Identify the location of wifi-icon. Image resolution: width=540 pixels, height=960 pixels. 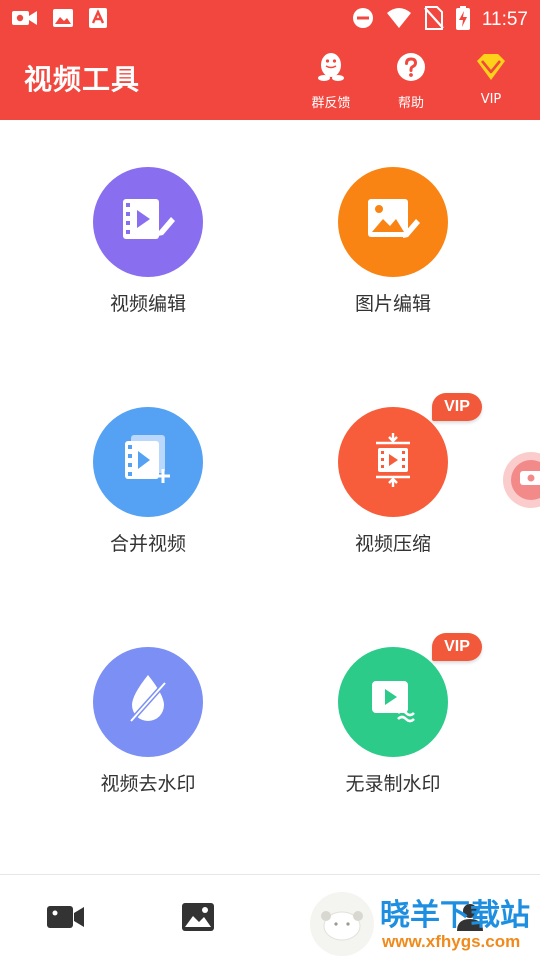
(399, 20).